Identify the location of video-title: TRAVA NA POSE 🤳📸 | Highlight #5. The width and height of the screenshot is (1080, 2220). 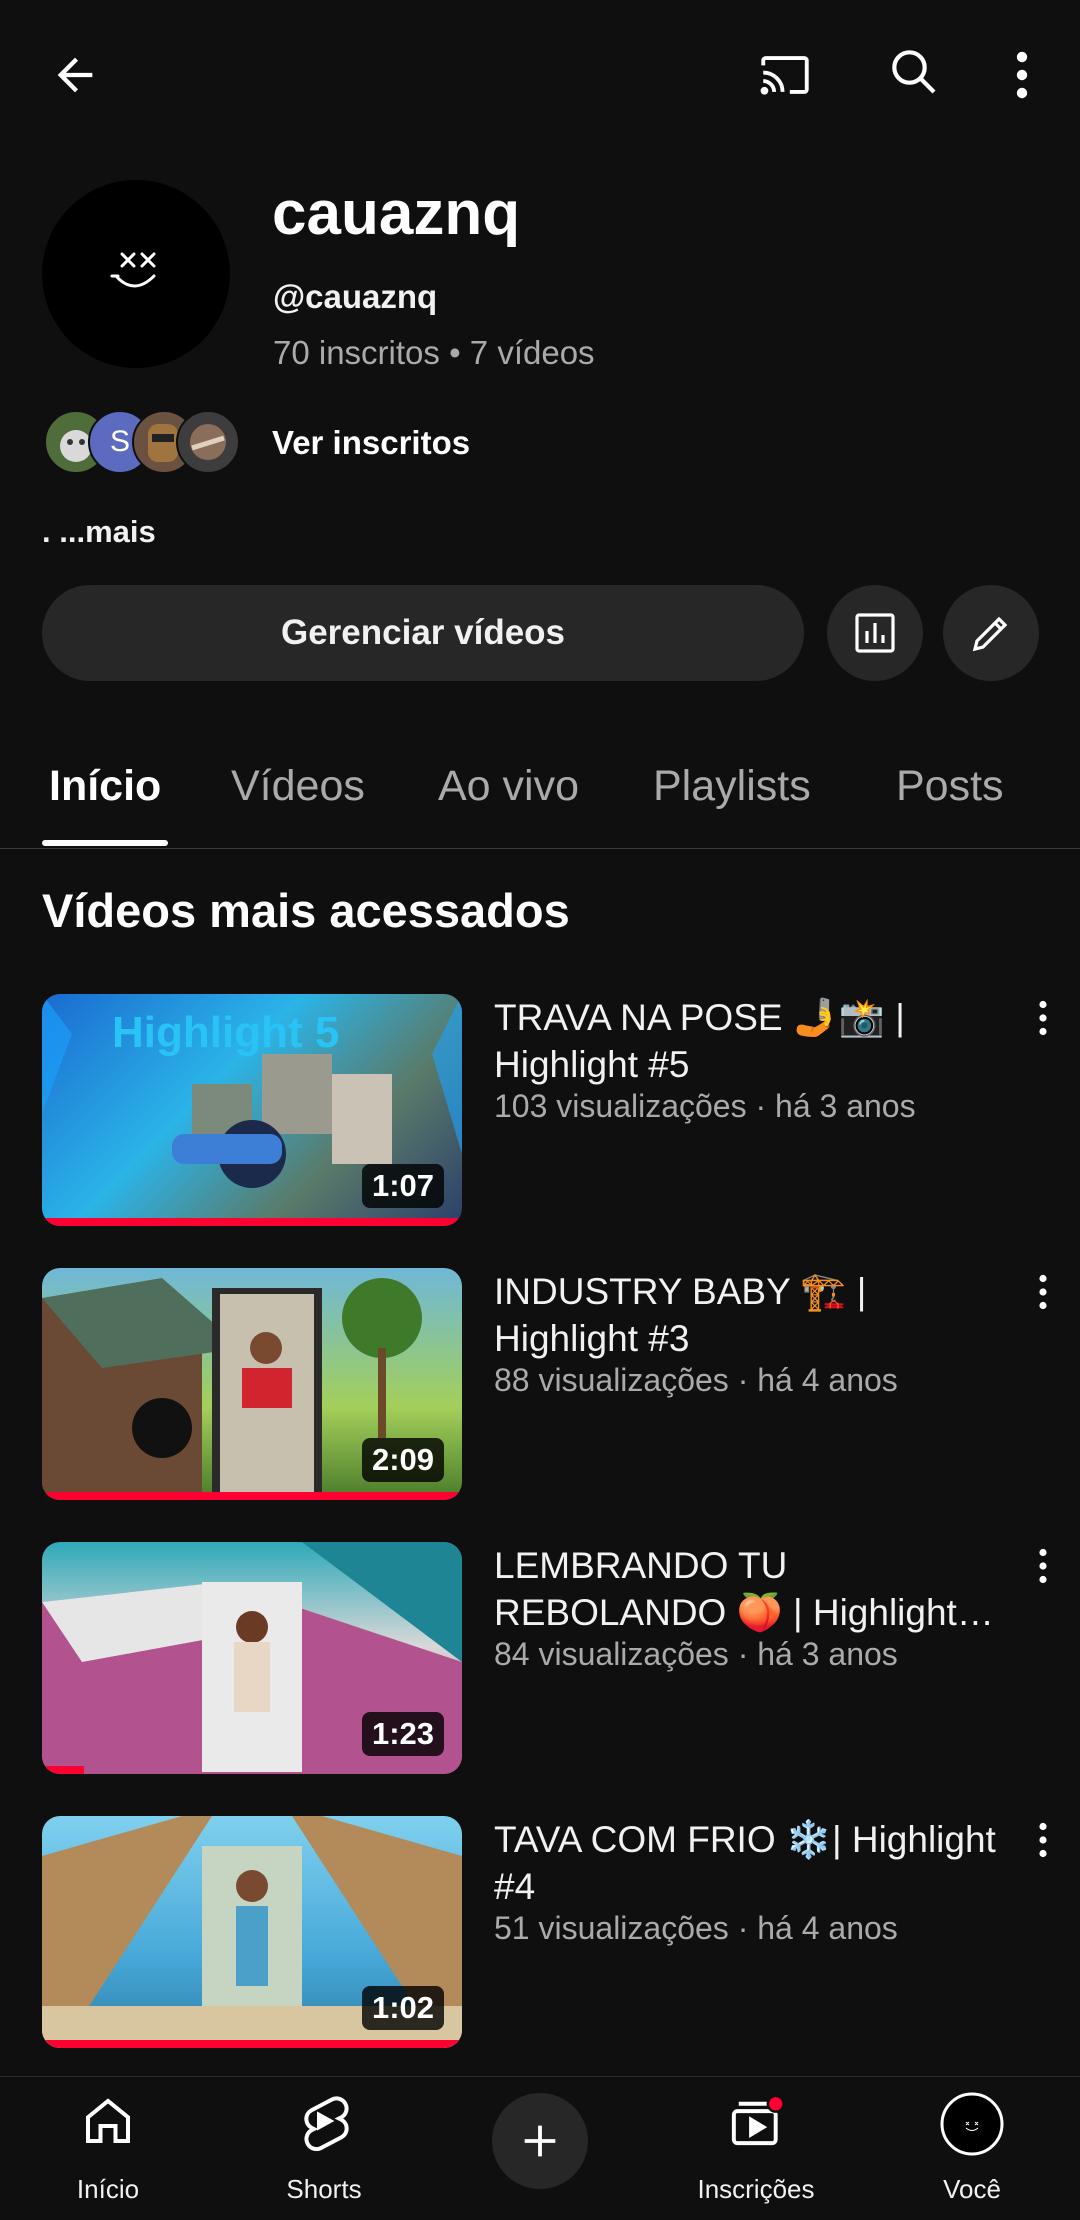
(754, 1041).